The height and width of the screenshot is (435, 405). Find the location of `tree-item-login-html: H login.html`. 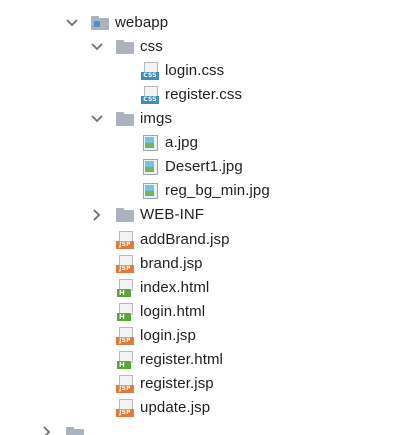

tree-item-login-html: H login.html is located at coordinates (202, 312).